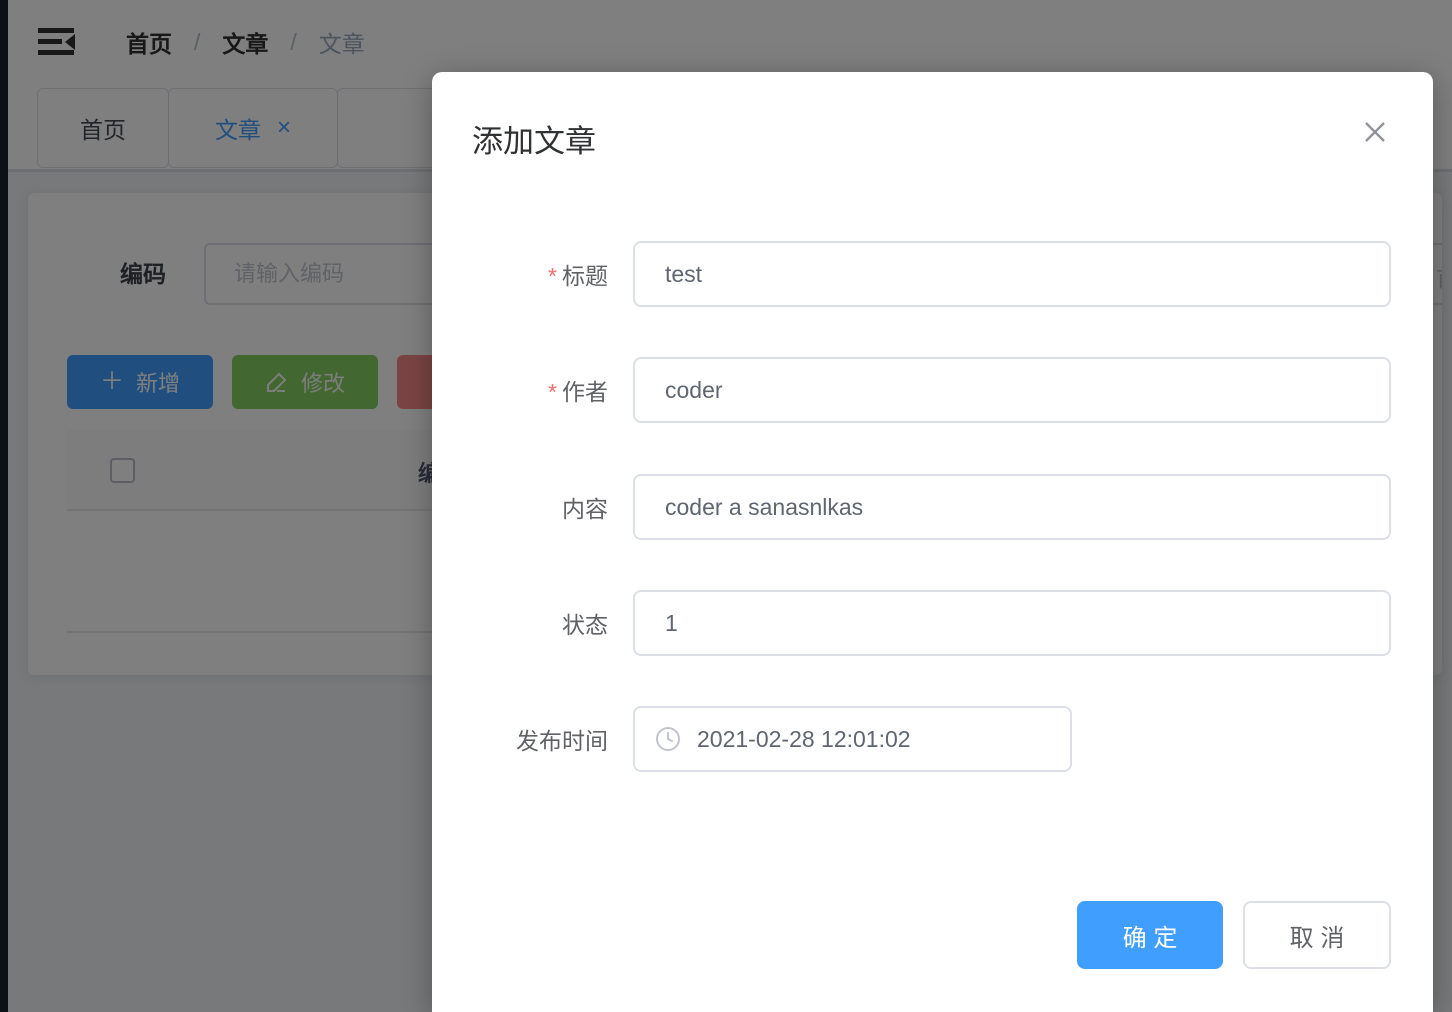 The width and height of the screenshot is (1452, 1012). I want to click on form-row-author: * 作者, so click(932, 390).